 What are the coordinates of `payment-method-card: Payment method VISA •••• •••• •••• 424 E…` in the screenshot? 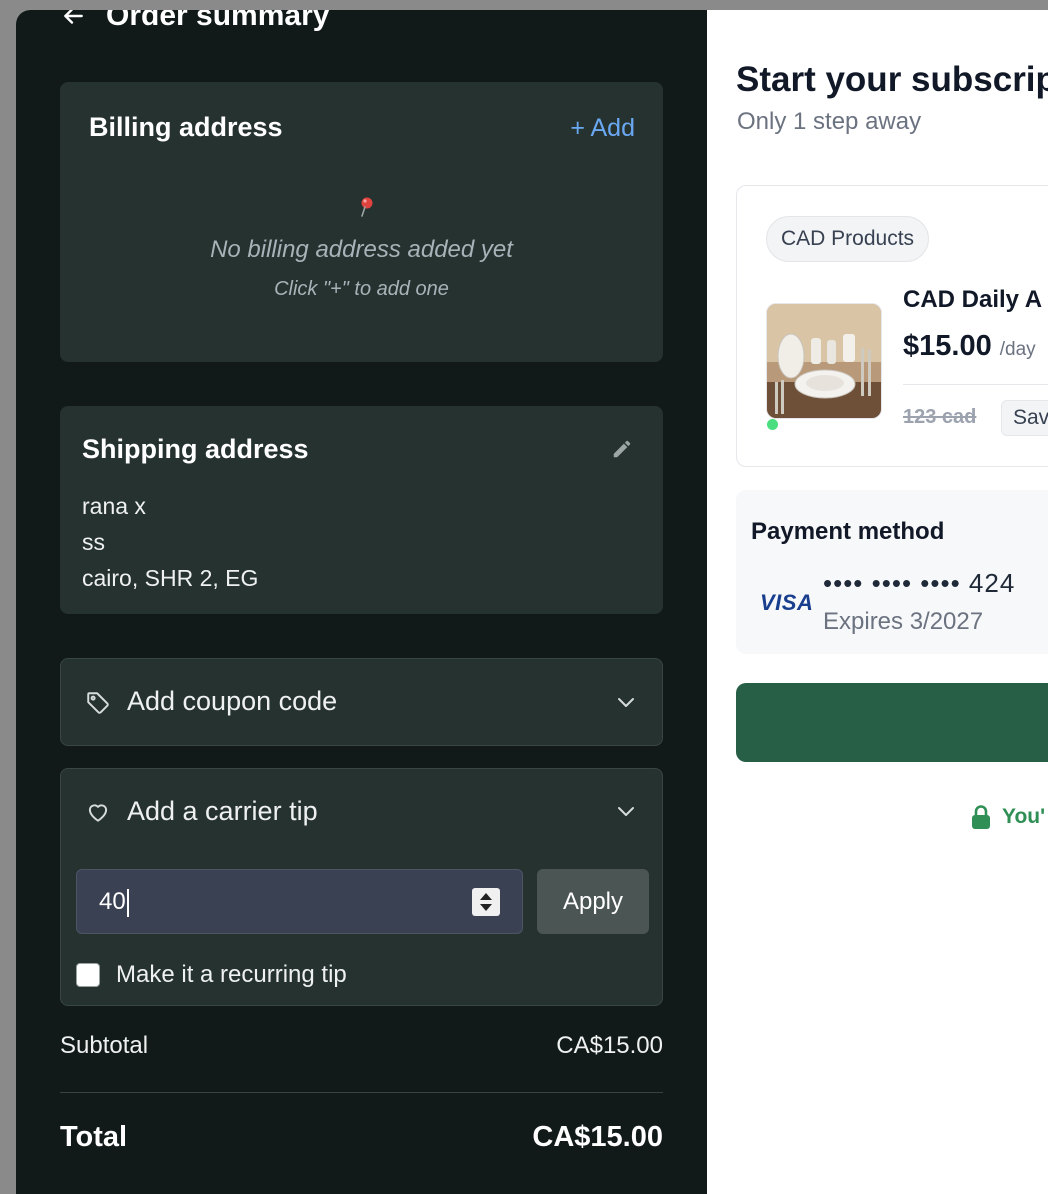 It's located at (892, 572).